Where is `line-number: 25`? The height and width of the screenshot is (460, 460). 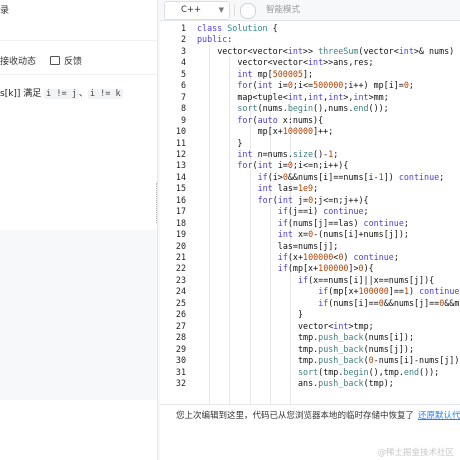 line-number: 25 is located at coordinates (180, 302).